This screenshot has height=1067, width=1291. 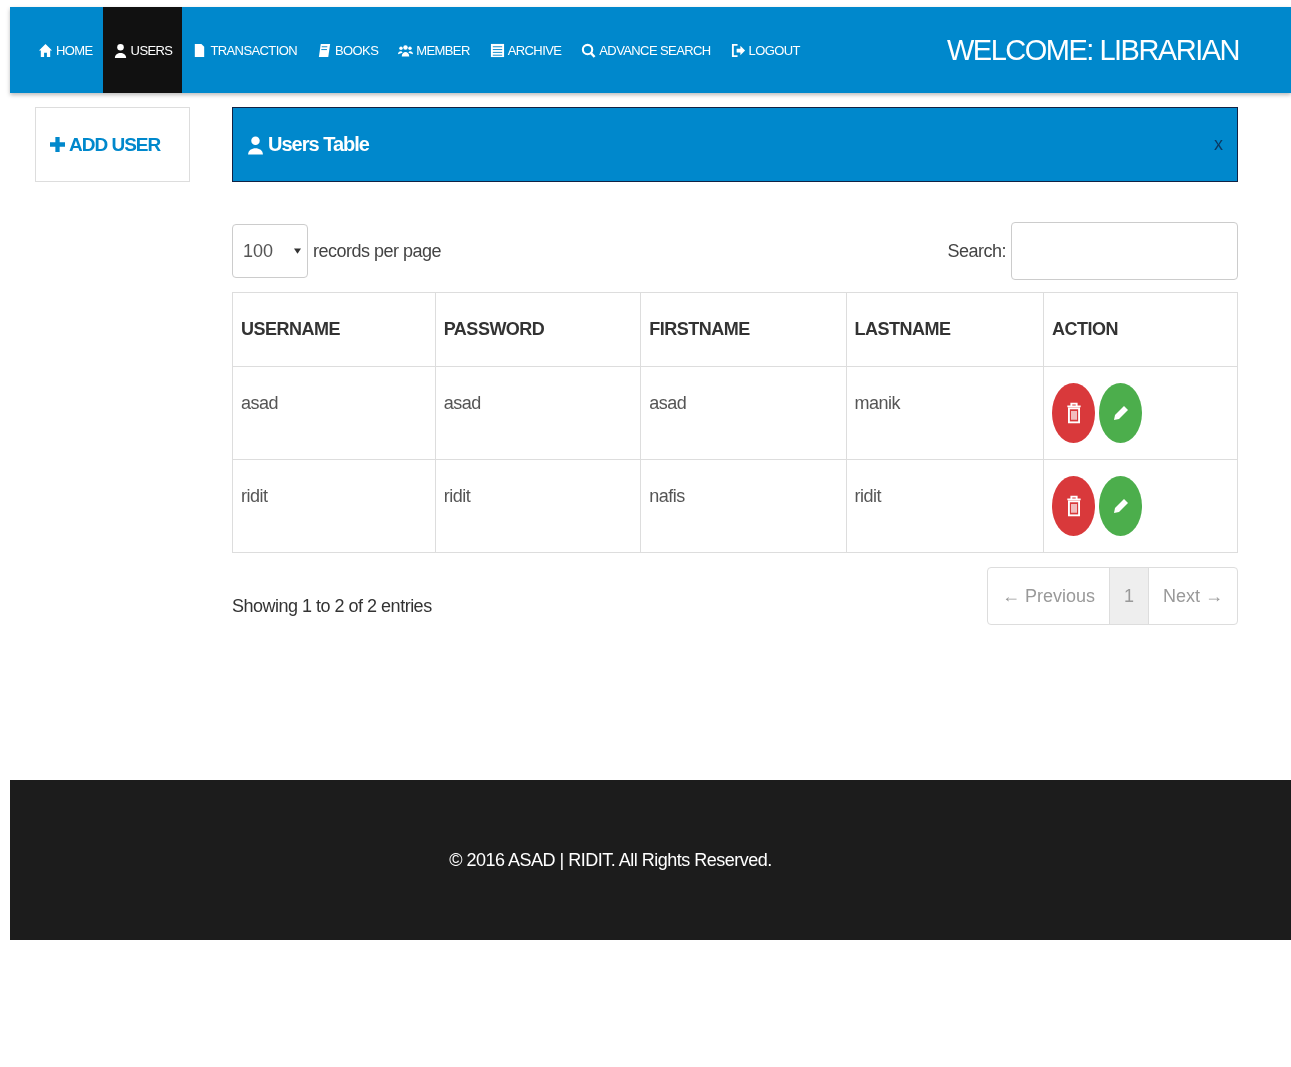 What do you see at coordinates (525, 50) in the screenshot?
I see `nav-link: ARCHIVE` at bounding box center [525, 50].